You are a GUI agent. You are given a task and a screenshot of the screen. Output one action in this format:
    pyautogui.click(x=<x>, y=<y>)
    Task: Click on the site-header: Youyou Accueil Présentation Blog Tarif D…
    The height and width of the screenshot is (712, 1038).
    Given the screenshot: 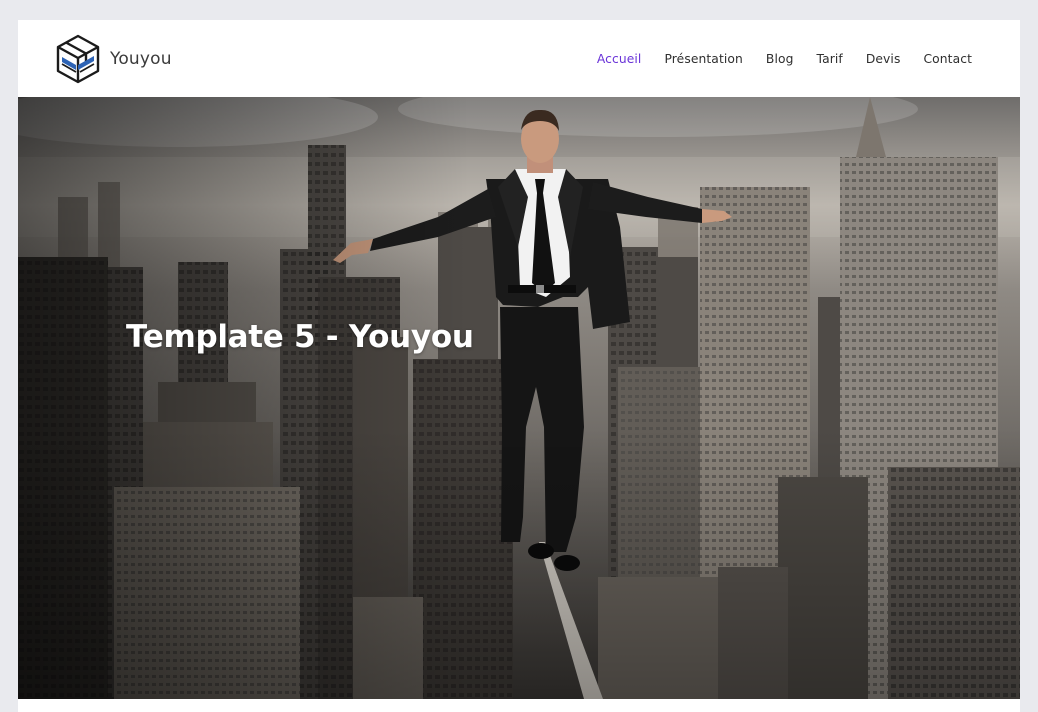 What is the action you would take?
    pyautogui.click(x=519, y=58)
    